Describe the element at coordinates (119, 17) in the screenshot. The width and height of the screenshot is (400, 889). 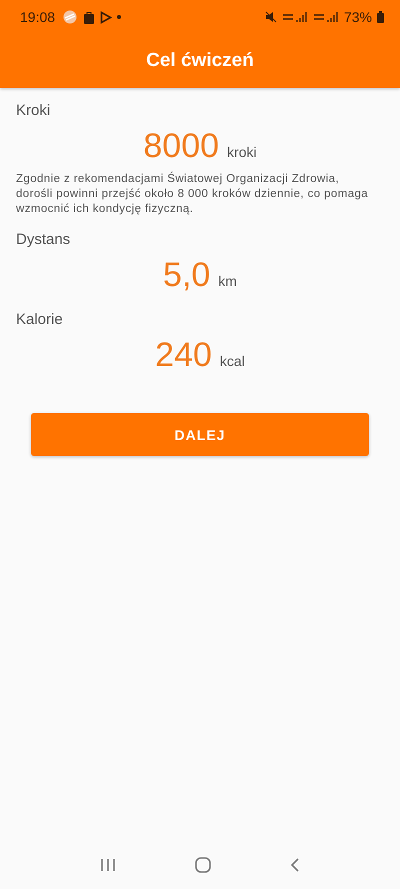
I see `dot-icon` at that location.